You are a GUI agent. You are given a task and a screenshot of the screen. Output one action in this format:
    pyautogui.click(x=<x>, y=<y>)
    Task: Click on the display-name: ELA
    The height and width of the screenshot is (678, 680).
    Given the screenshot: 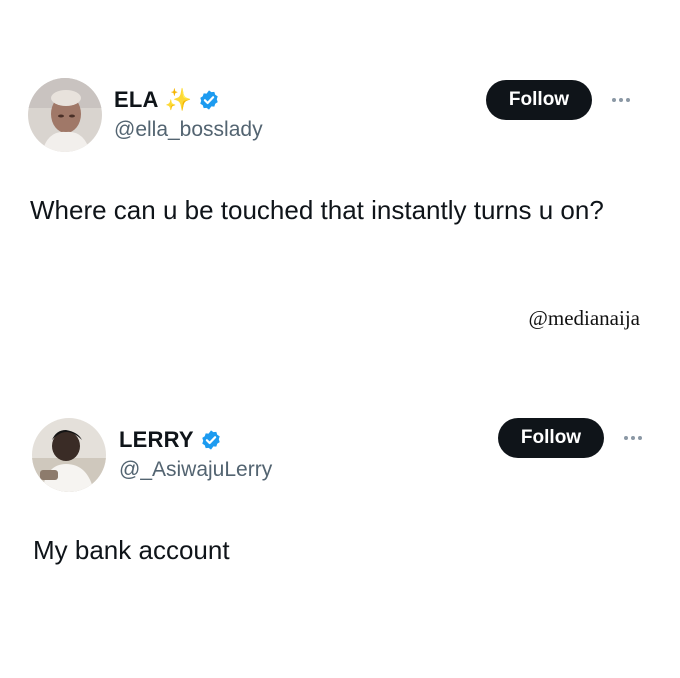 What is the action you would take?
    pyautogui.click(x=136, y=100)
    